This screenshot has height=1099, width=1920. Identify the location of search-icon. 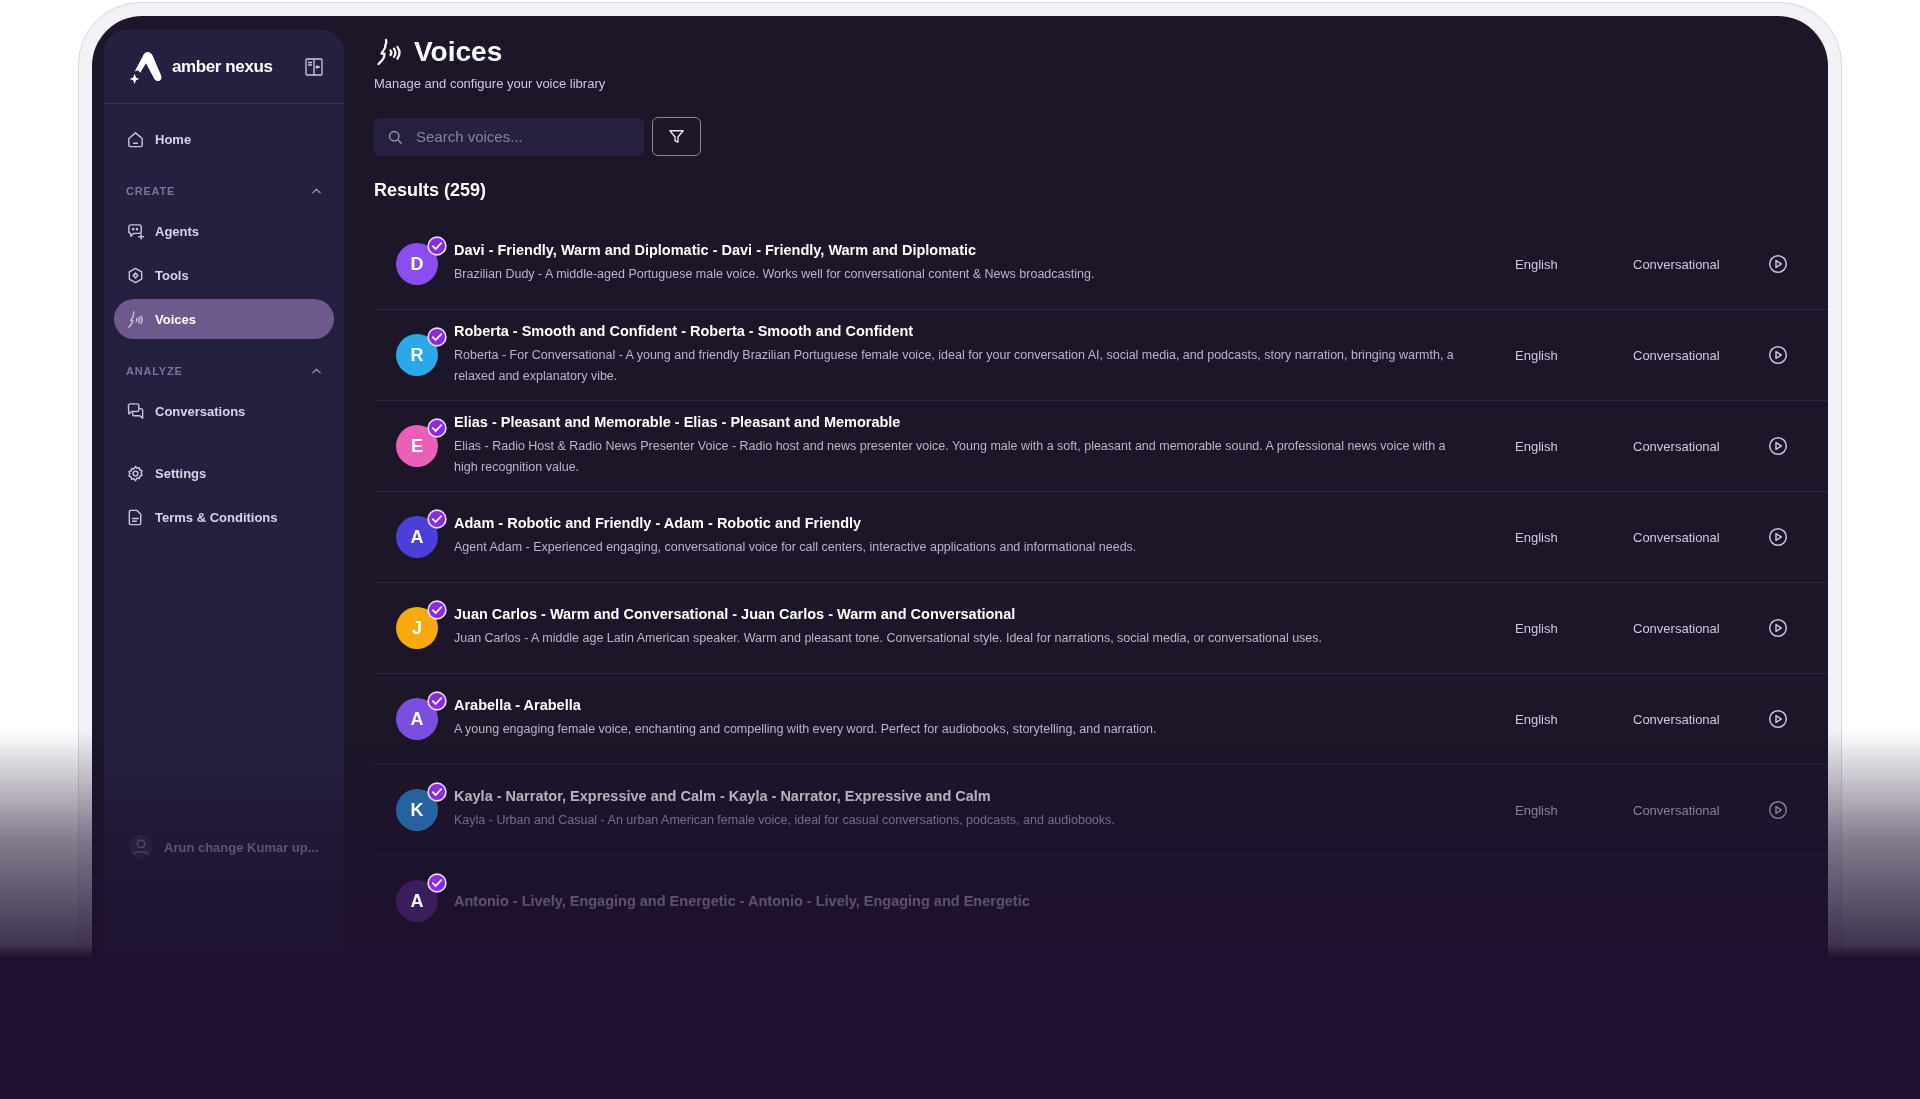
(395, 137).